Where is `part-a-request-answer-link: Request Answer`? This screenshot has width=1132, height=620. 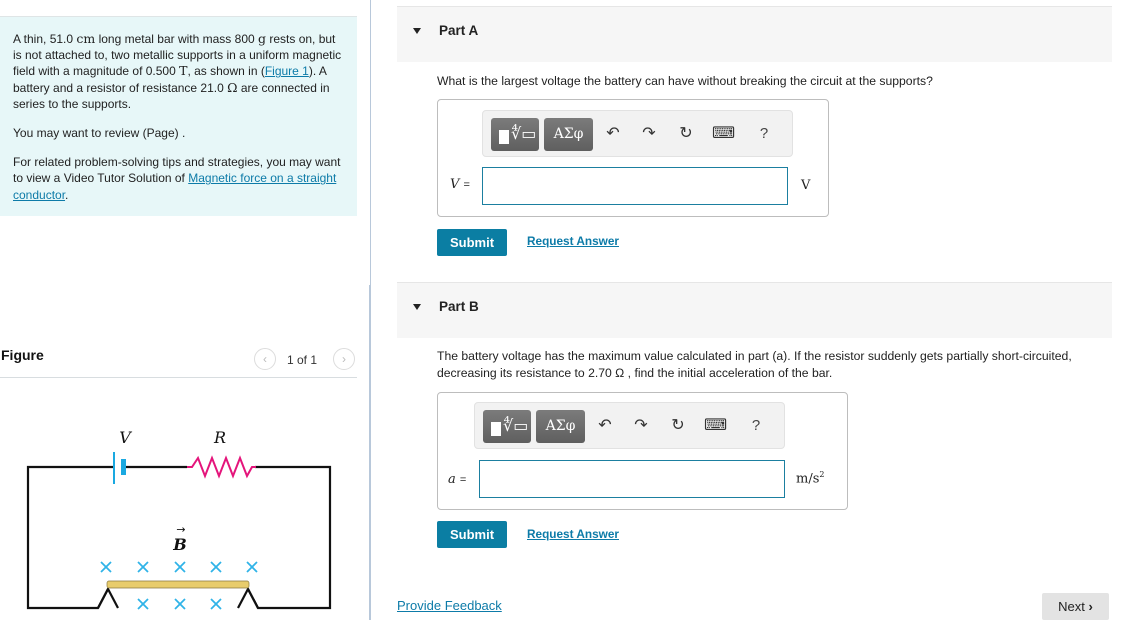
part-a-request-answer-link: Request Answer is located at coordinates (573, 241).